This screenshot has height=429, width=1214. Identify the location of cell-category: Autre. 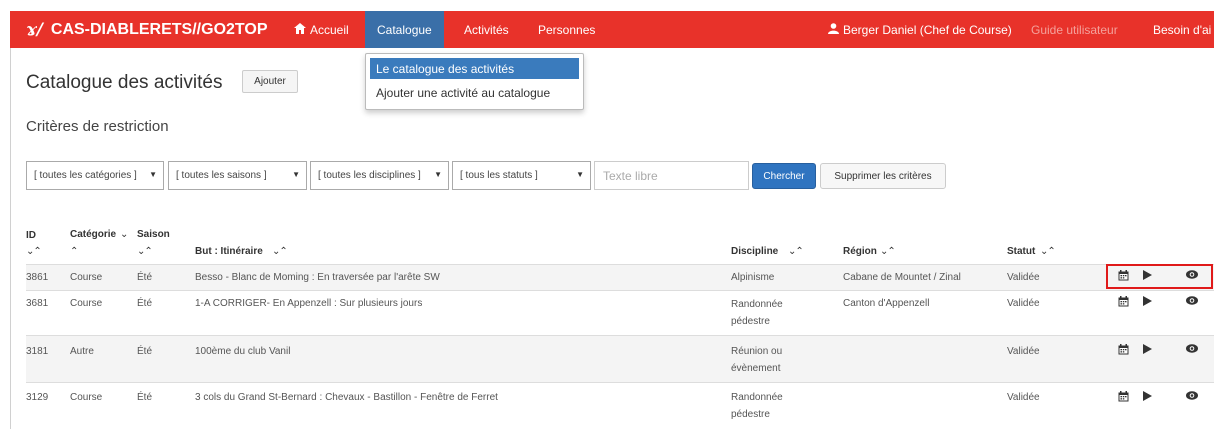
(82, 351).